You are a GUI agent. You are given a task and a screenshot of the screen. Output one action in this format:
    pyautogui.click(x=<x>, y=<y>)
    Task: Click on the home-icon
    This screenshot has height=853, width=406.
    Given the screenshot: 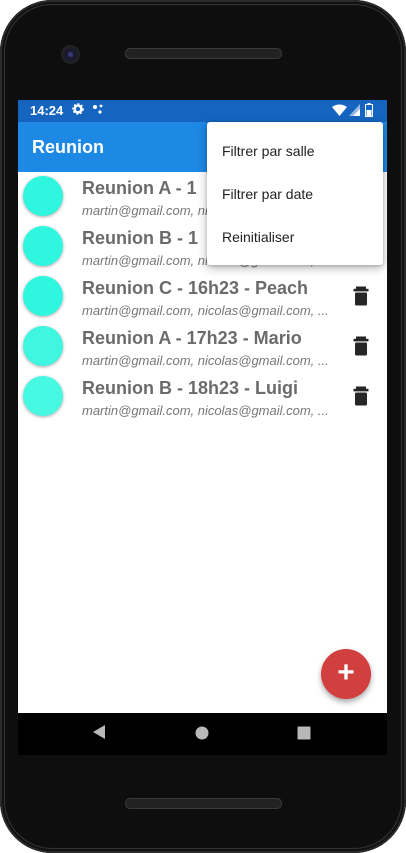 What is the action you would take?
    pyautogui.click(x=202, y=735)
    